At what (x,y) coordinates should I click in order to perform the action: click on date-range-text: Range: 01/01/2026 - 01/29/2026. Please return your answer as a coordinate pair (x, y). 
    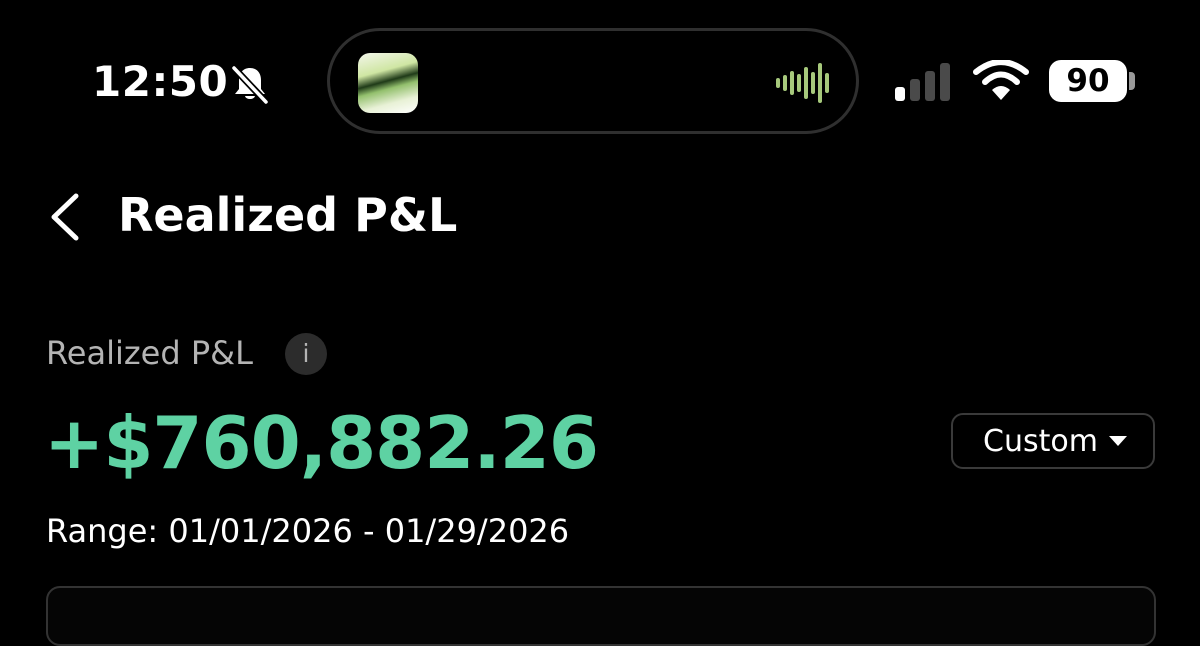
    Looking at the image, I should click on (308, 531).